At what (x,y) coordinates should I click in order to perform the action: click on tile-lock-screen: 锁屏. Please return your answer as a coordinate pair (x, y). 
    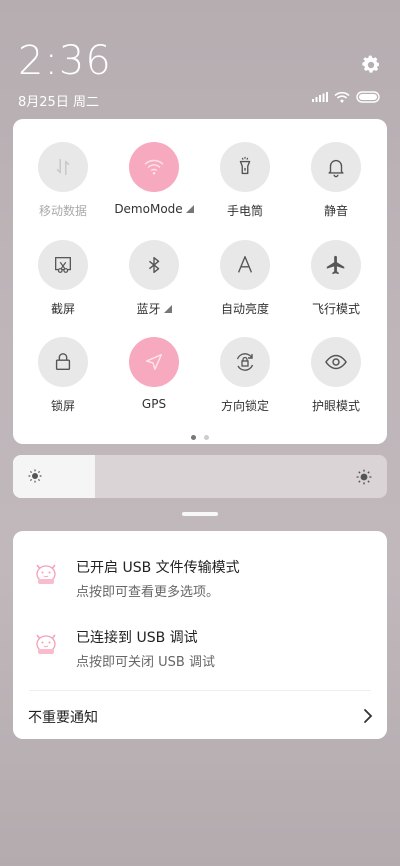
    Looking at the image, I should click on (63, 375).